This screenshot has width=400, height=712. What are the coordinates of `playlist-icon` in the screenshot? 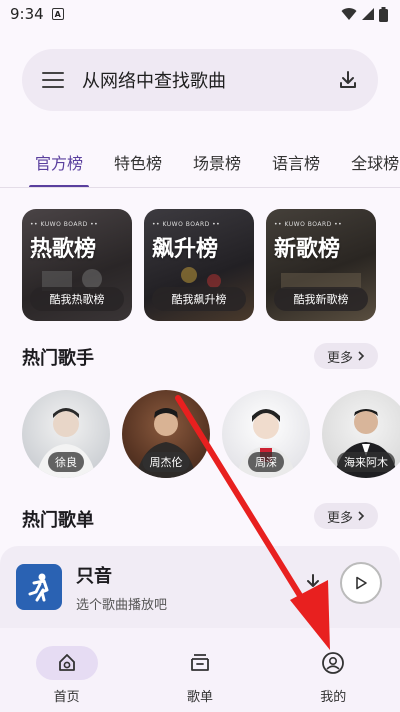 It's located at (200, 662).